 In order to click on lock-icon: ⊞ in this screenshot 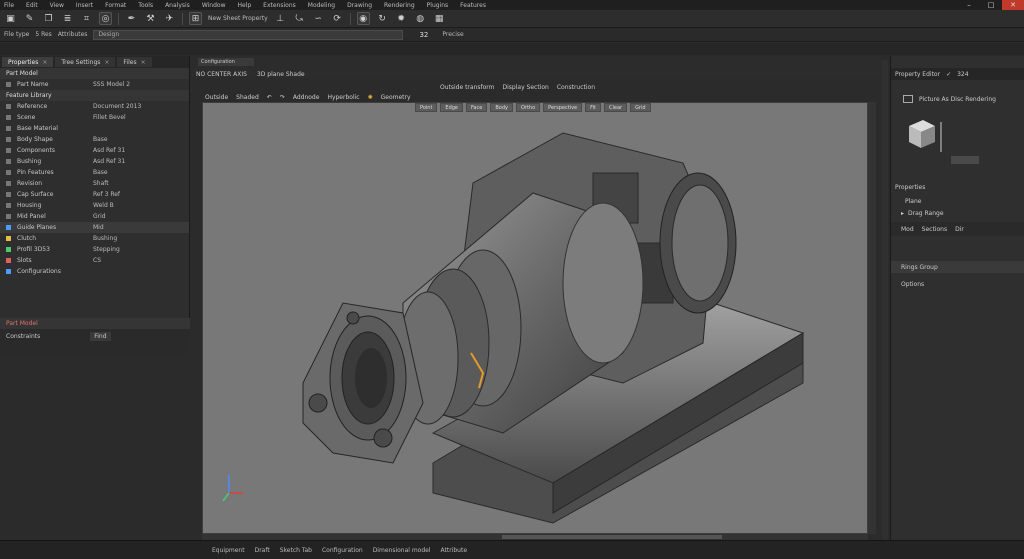, I will do `click(195, 18)`.